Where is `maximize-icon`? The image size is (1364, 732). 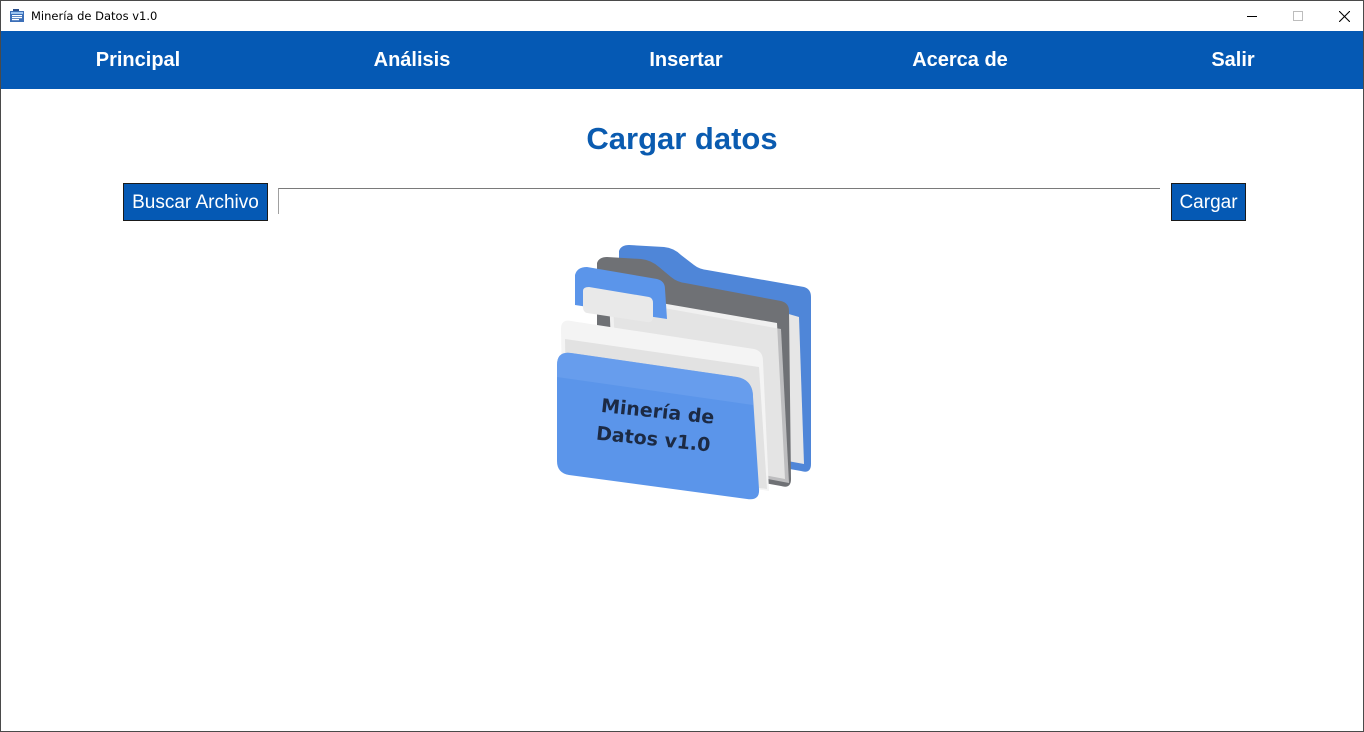 maximize-icon is located at coordinates (1298, 16).